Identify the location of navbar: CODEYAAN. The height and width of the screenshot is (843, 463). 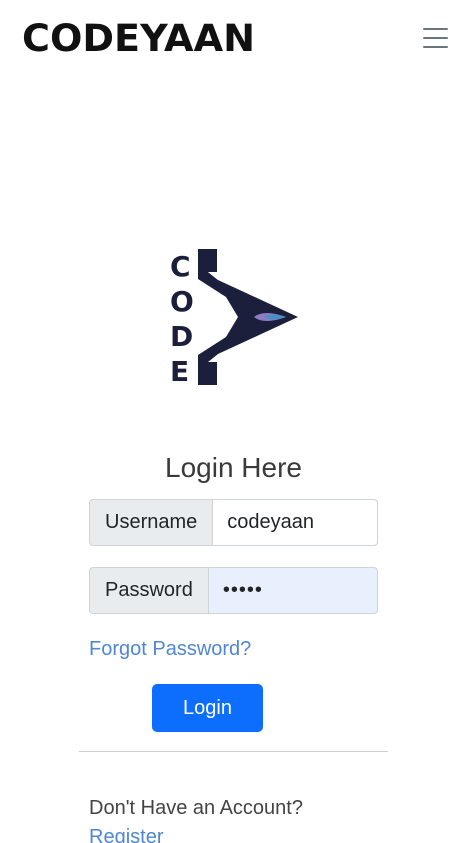
(231, 38).